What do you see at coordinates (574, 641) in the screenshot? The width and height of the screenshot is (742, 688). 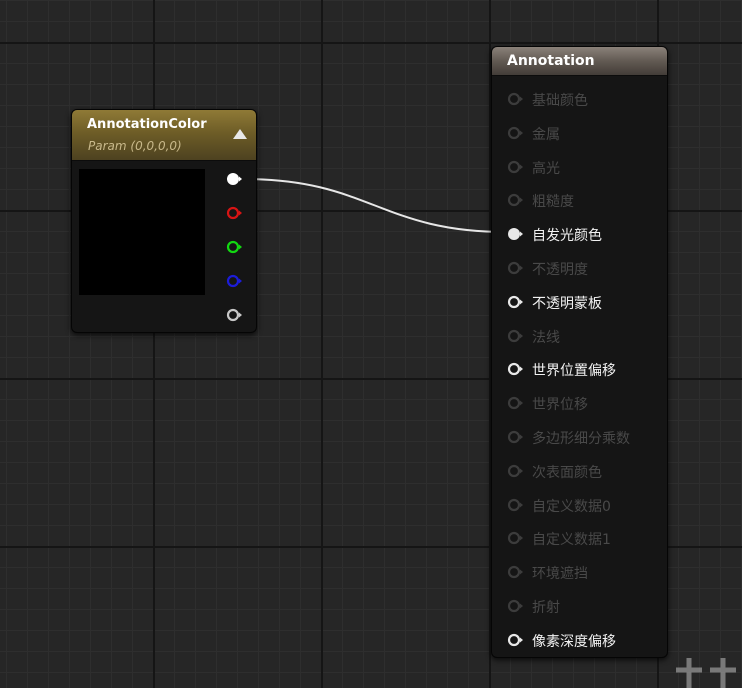 I see `input-label: 像素深度偏移` at bounding box center [574, 641].